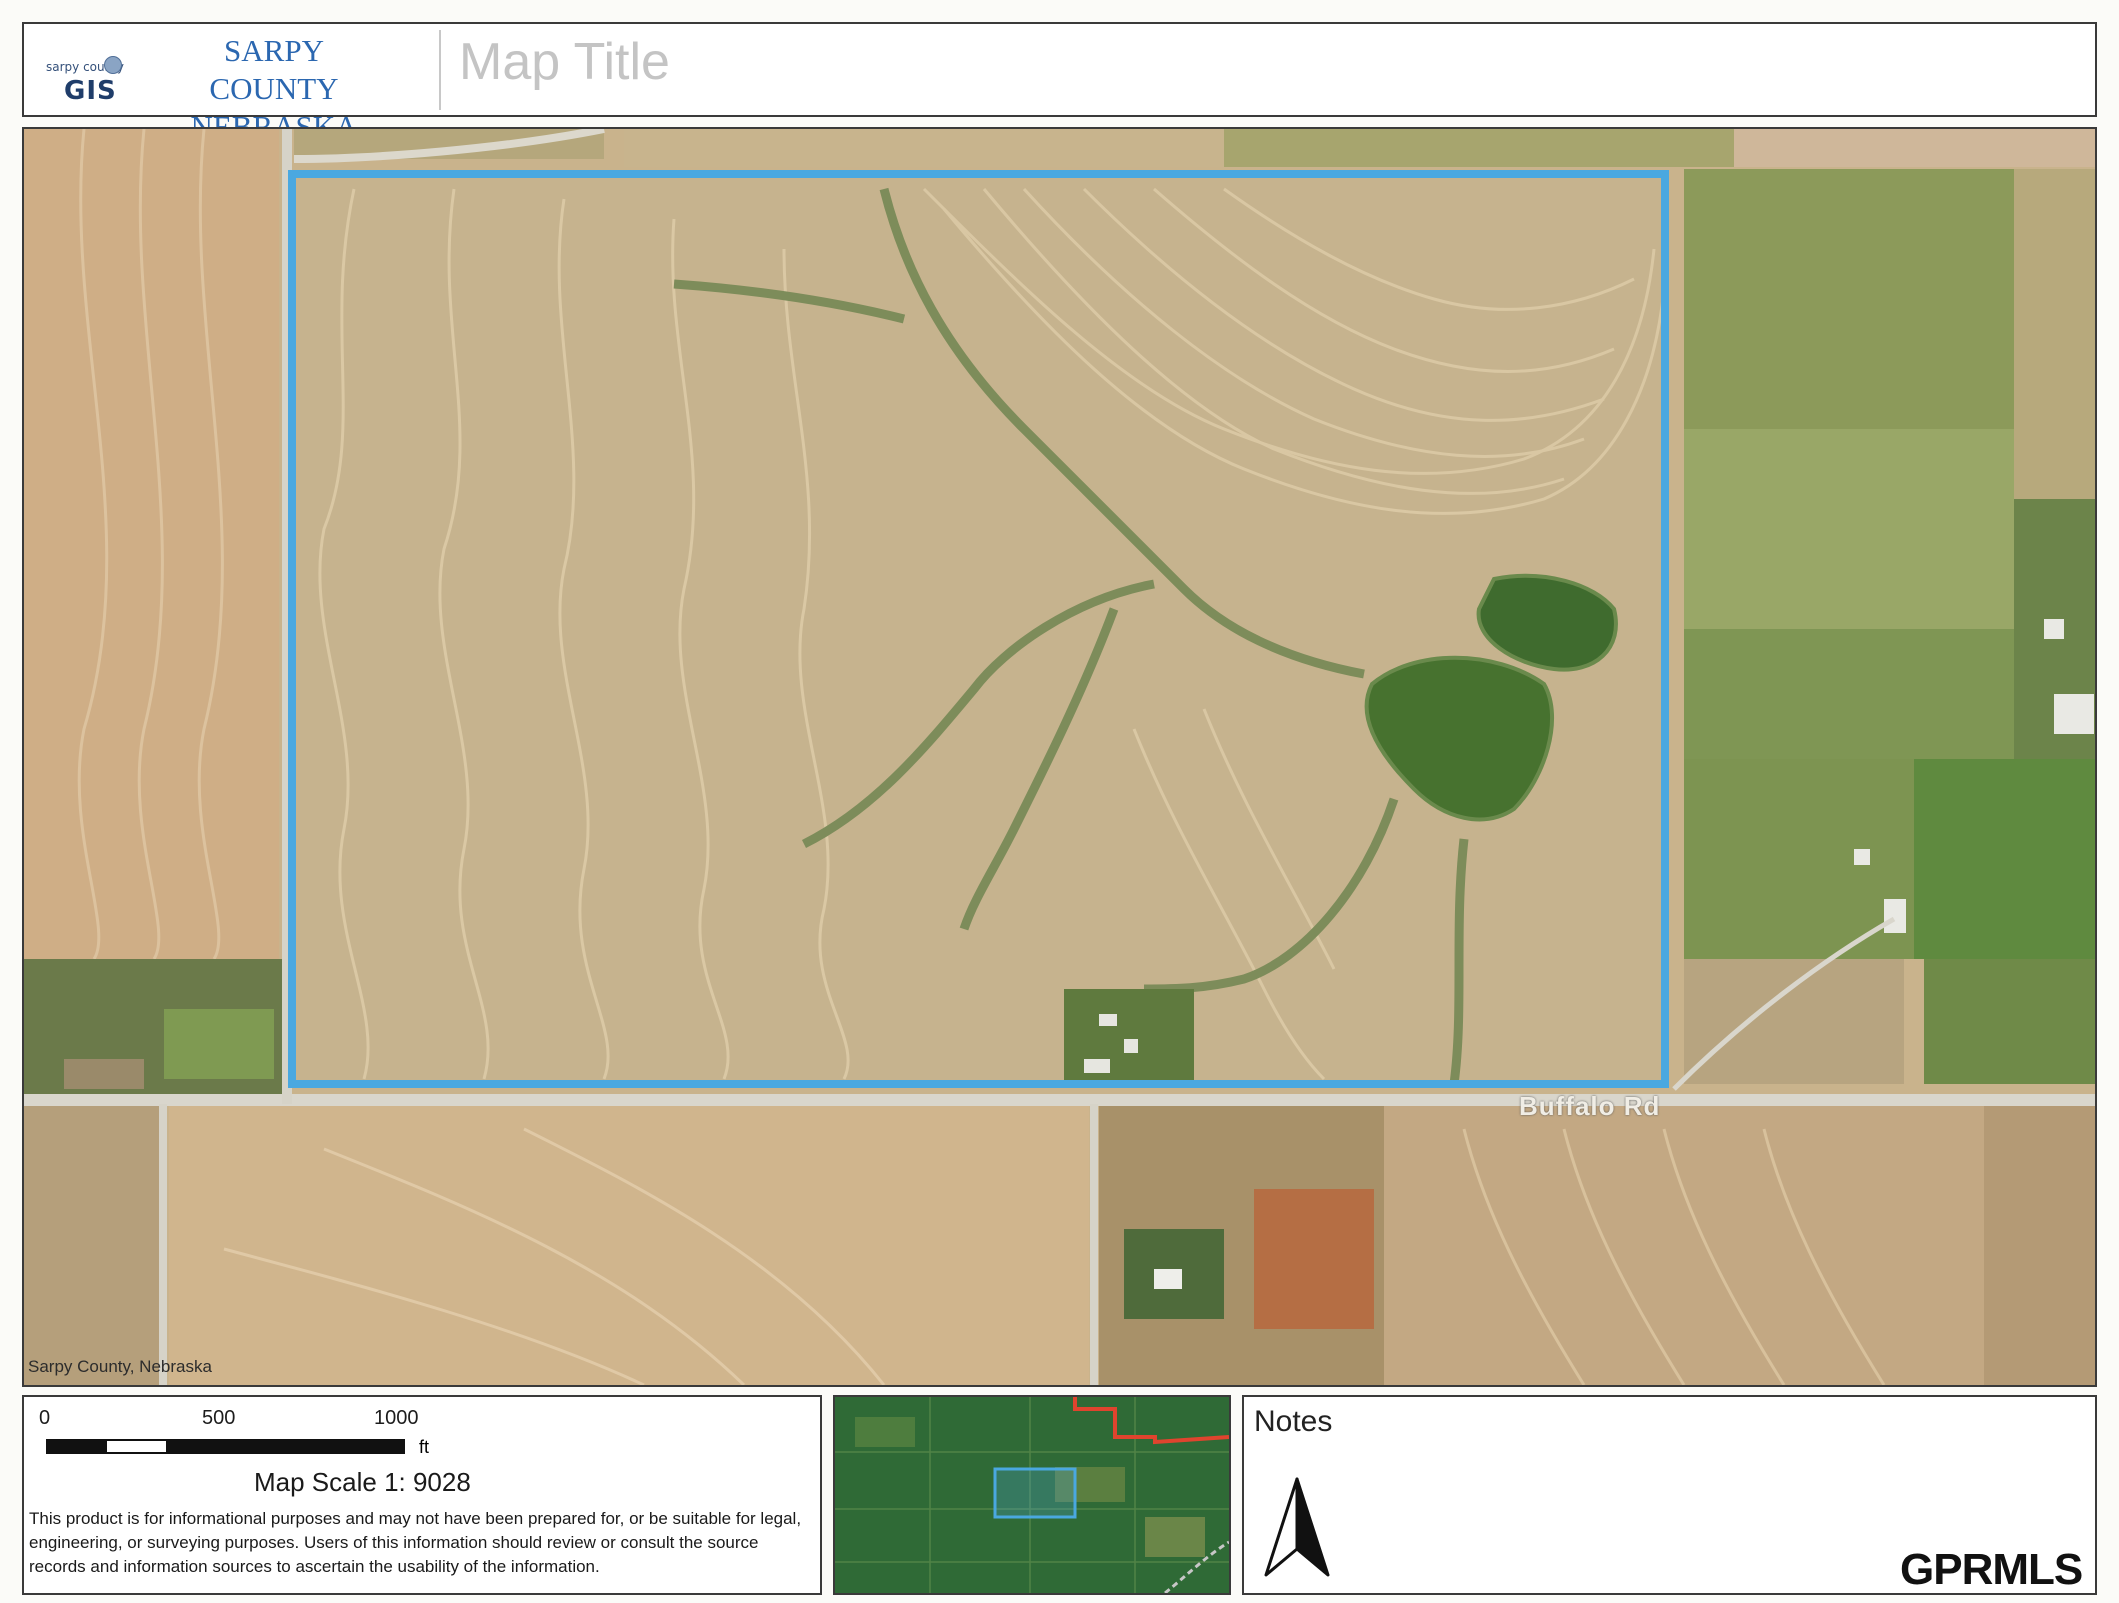 This screenshot has width=2119, height=1603. I want to click on map-scale-text: Map Scale 1: 9028, so click(362, 1482).